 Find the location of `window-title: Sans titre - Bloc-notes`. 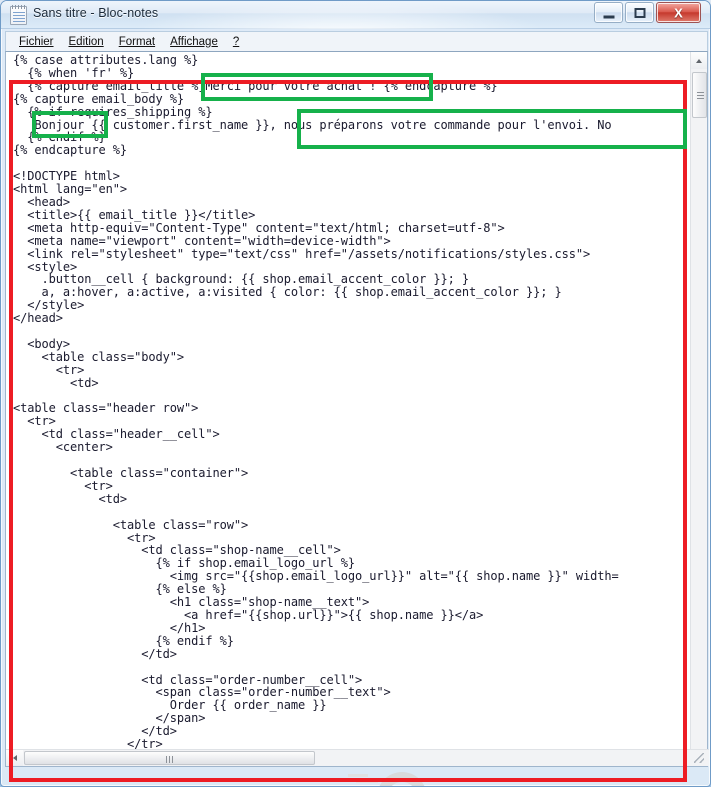

window-title: Sans titre - Bloc-notes is located at coordinates (96, 13).